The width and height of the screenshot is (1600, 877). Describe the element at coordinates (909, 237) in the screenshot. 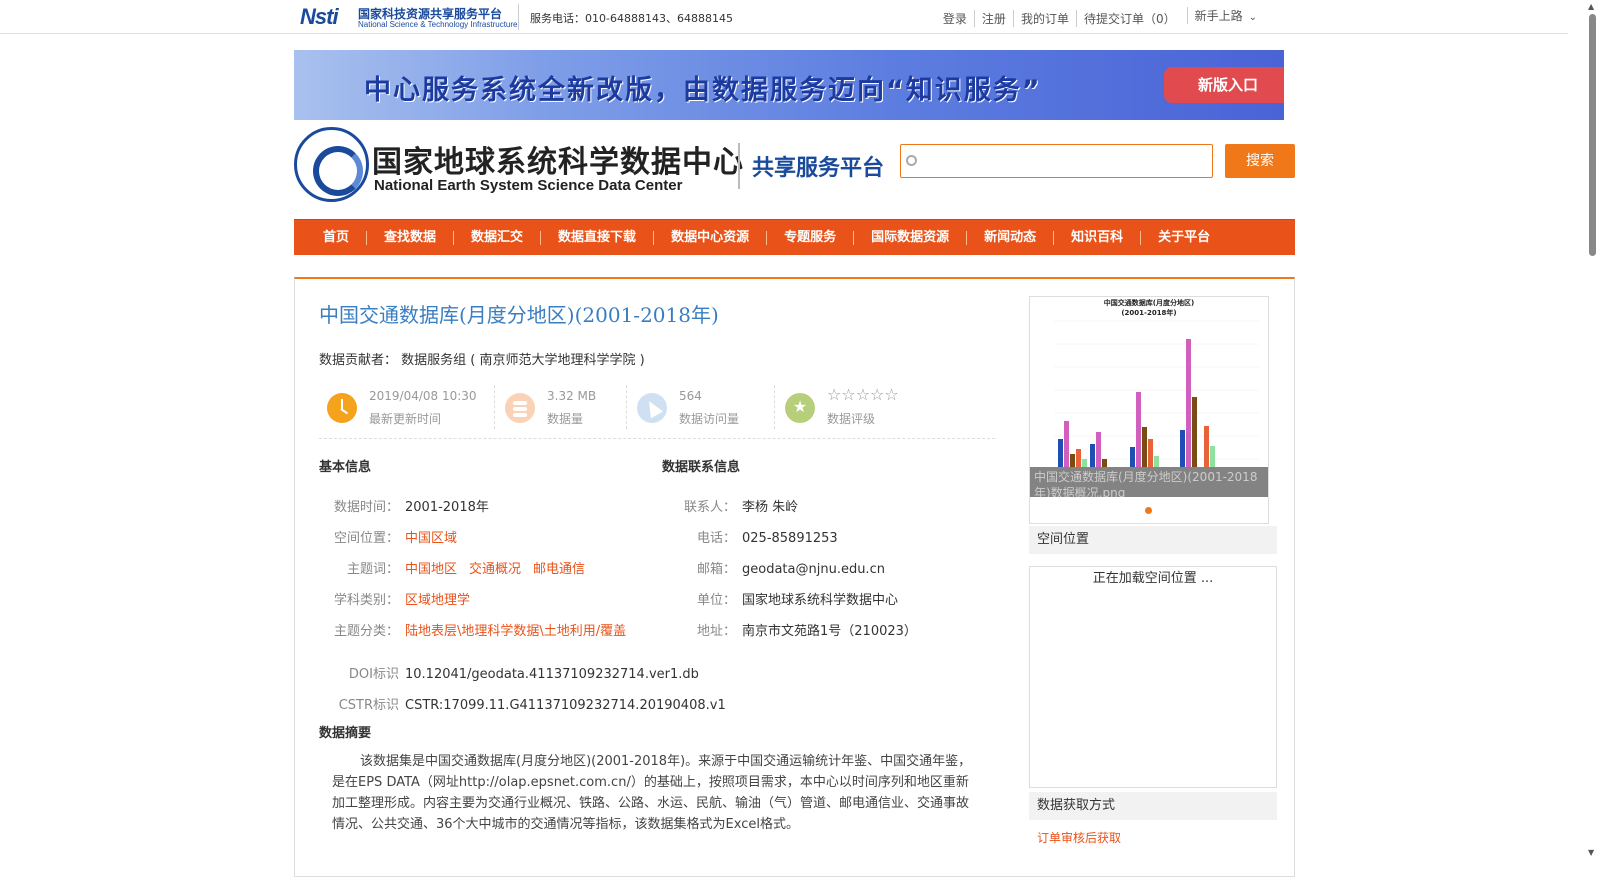

I see `nav-intl-resources: 国际数据资源` at that location.